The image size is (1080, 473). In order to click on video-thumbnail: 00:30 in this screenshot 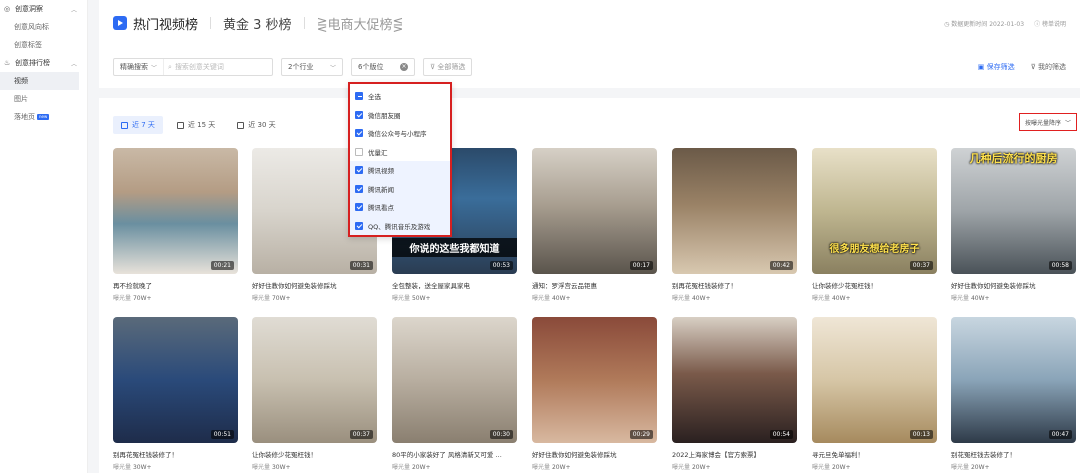, I will do `click(454, 380)`.